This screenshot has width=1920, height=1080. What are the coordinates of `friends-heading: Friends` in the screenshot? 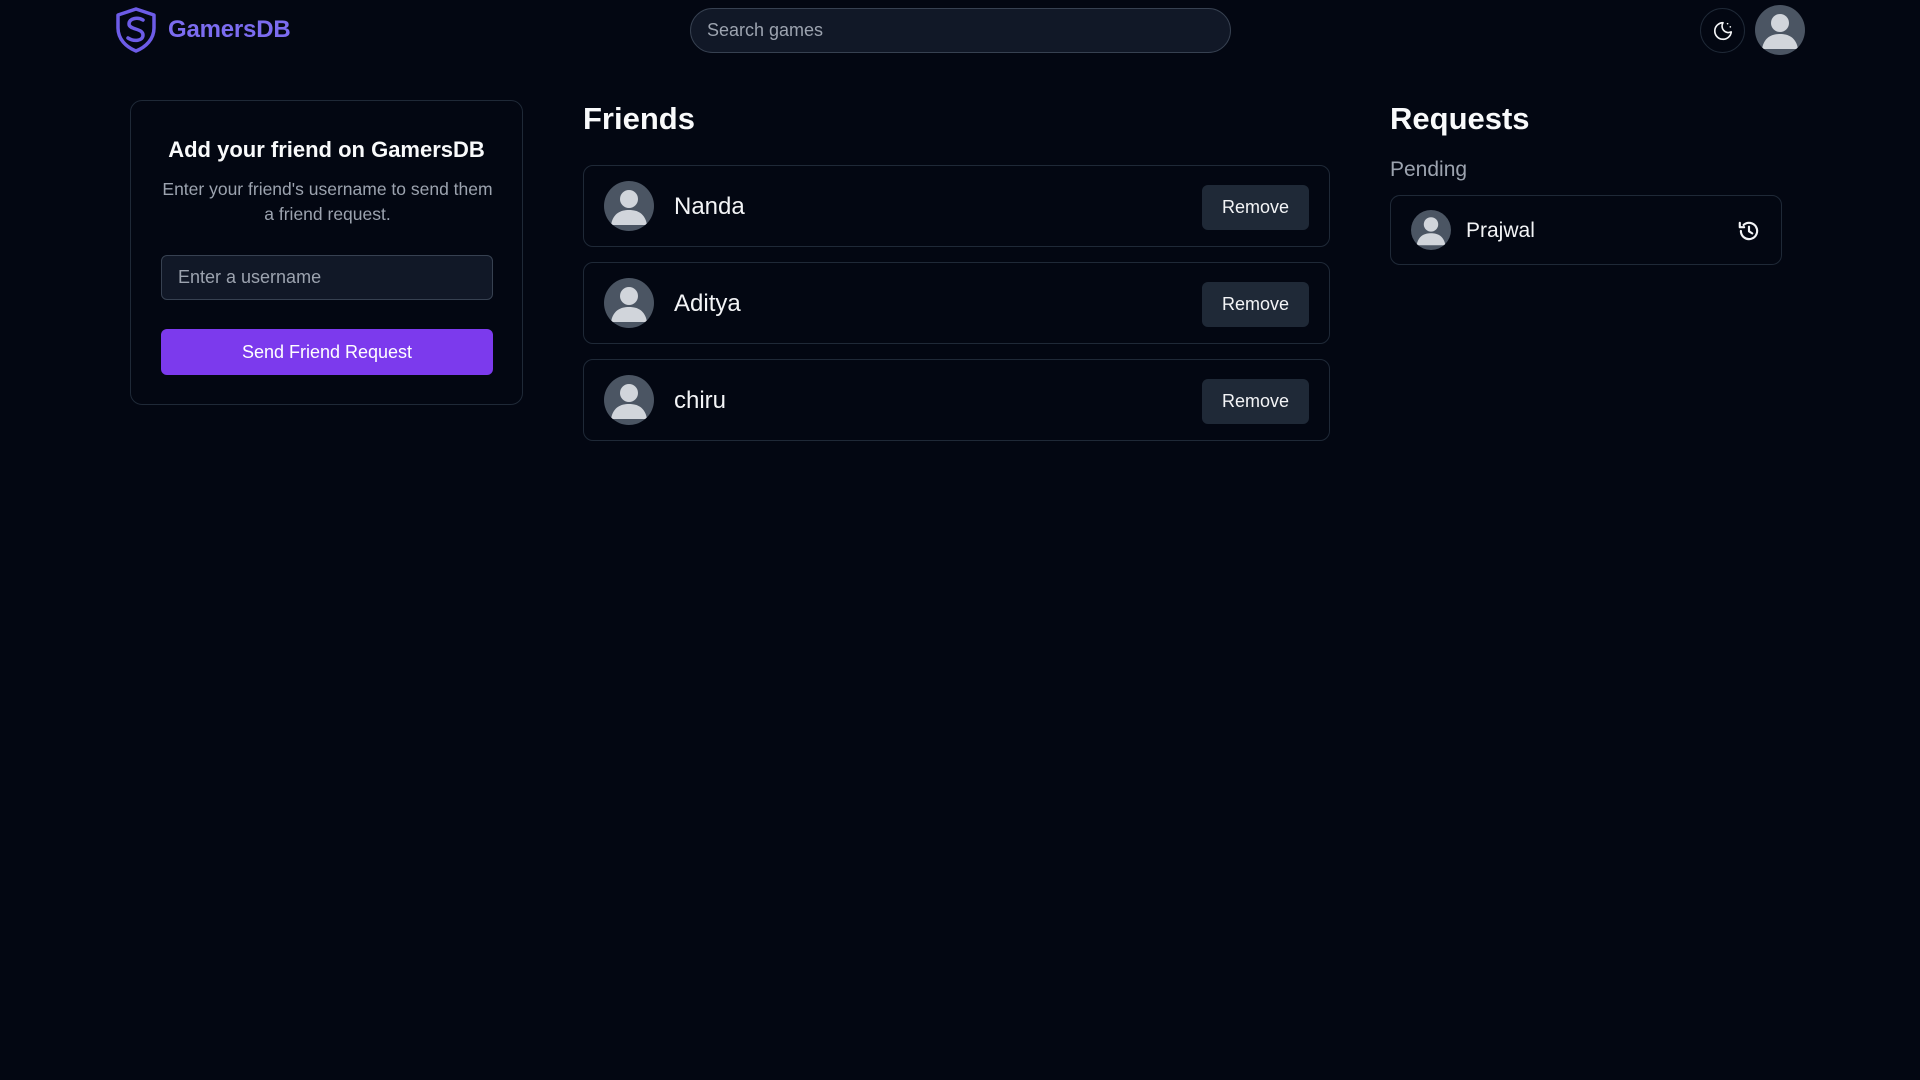 It's located at (639, 118).